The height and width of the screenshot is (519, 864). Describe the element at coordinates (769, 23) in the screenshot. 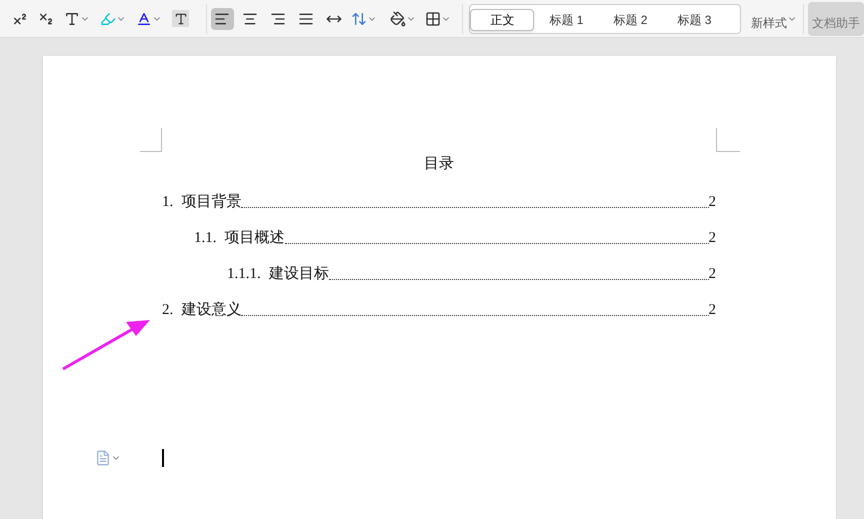

I see `new-style-button: 新样式` at that location.